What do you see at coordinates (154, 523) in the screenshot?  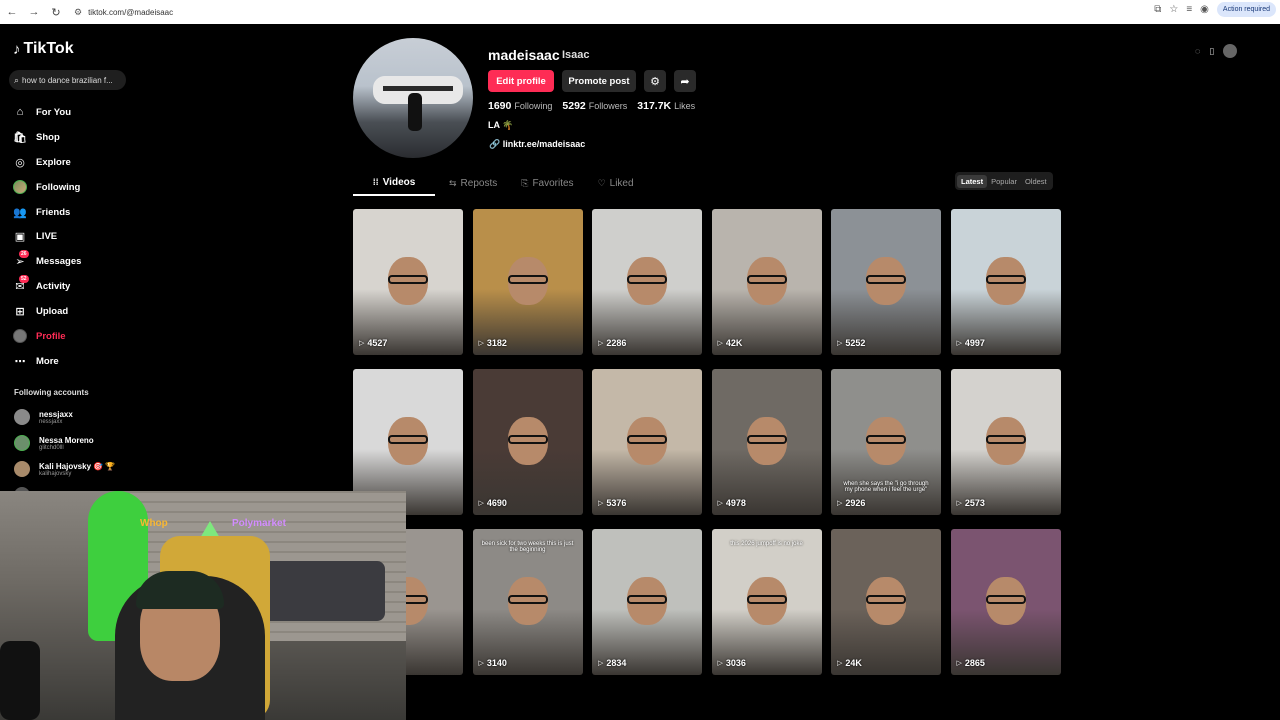 I see `whop-sign: Whop` at bounding box center [154, 523].